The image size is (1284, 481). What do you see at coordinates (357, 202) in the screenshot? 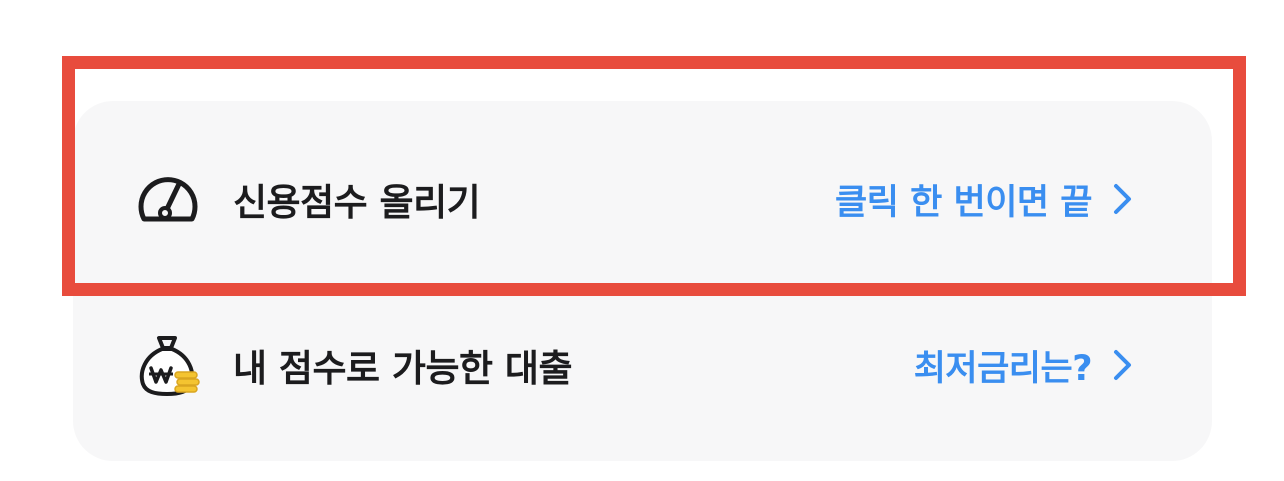
I see `credit-score-boost-label: 신용점수 올리기` at bounding box center [357, 202].